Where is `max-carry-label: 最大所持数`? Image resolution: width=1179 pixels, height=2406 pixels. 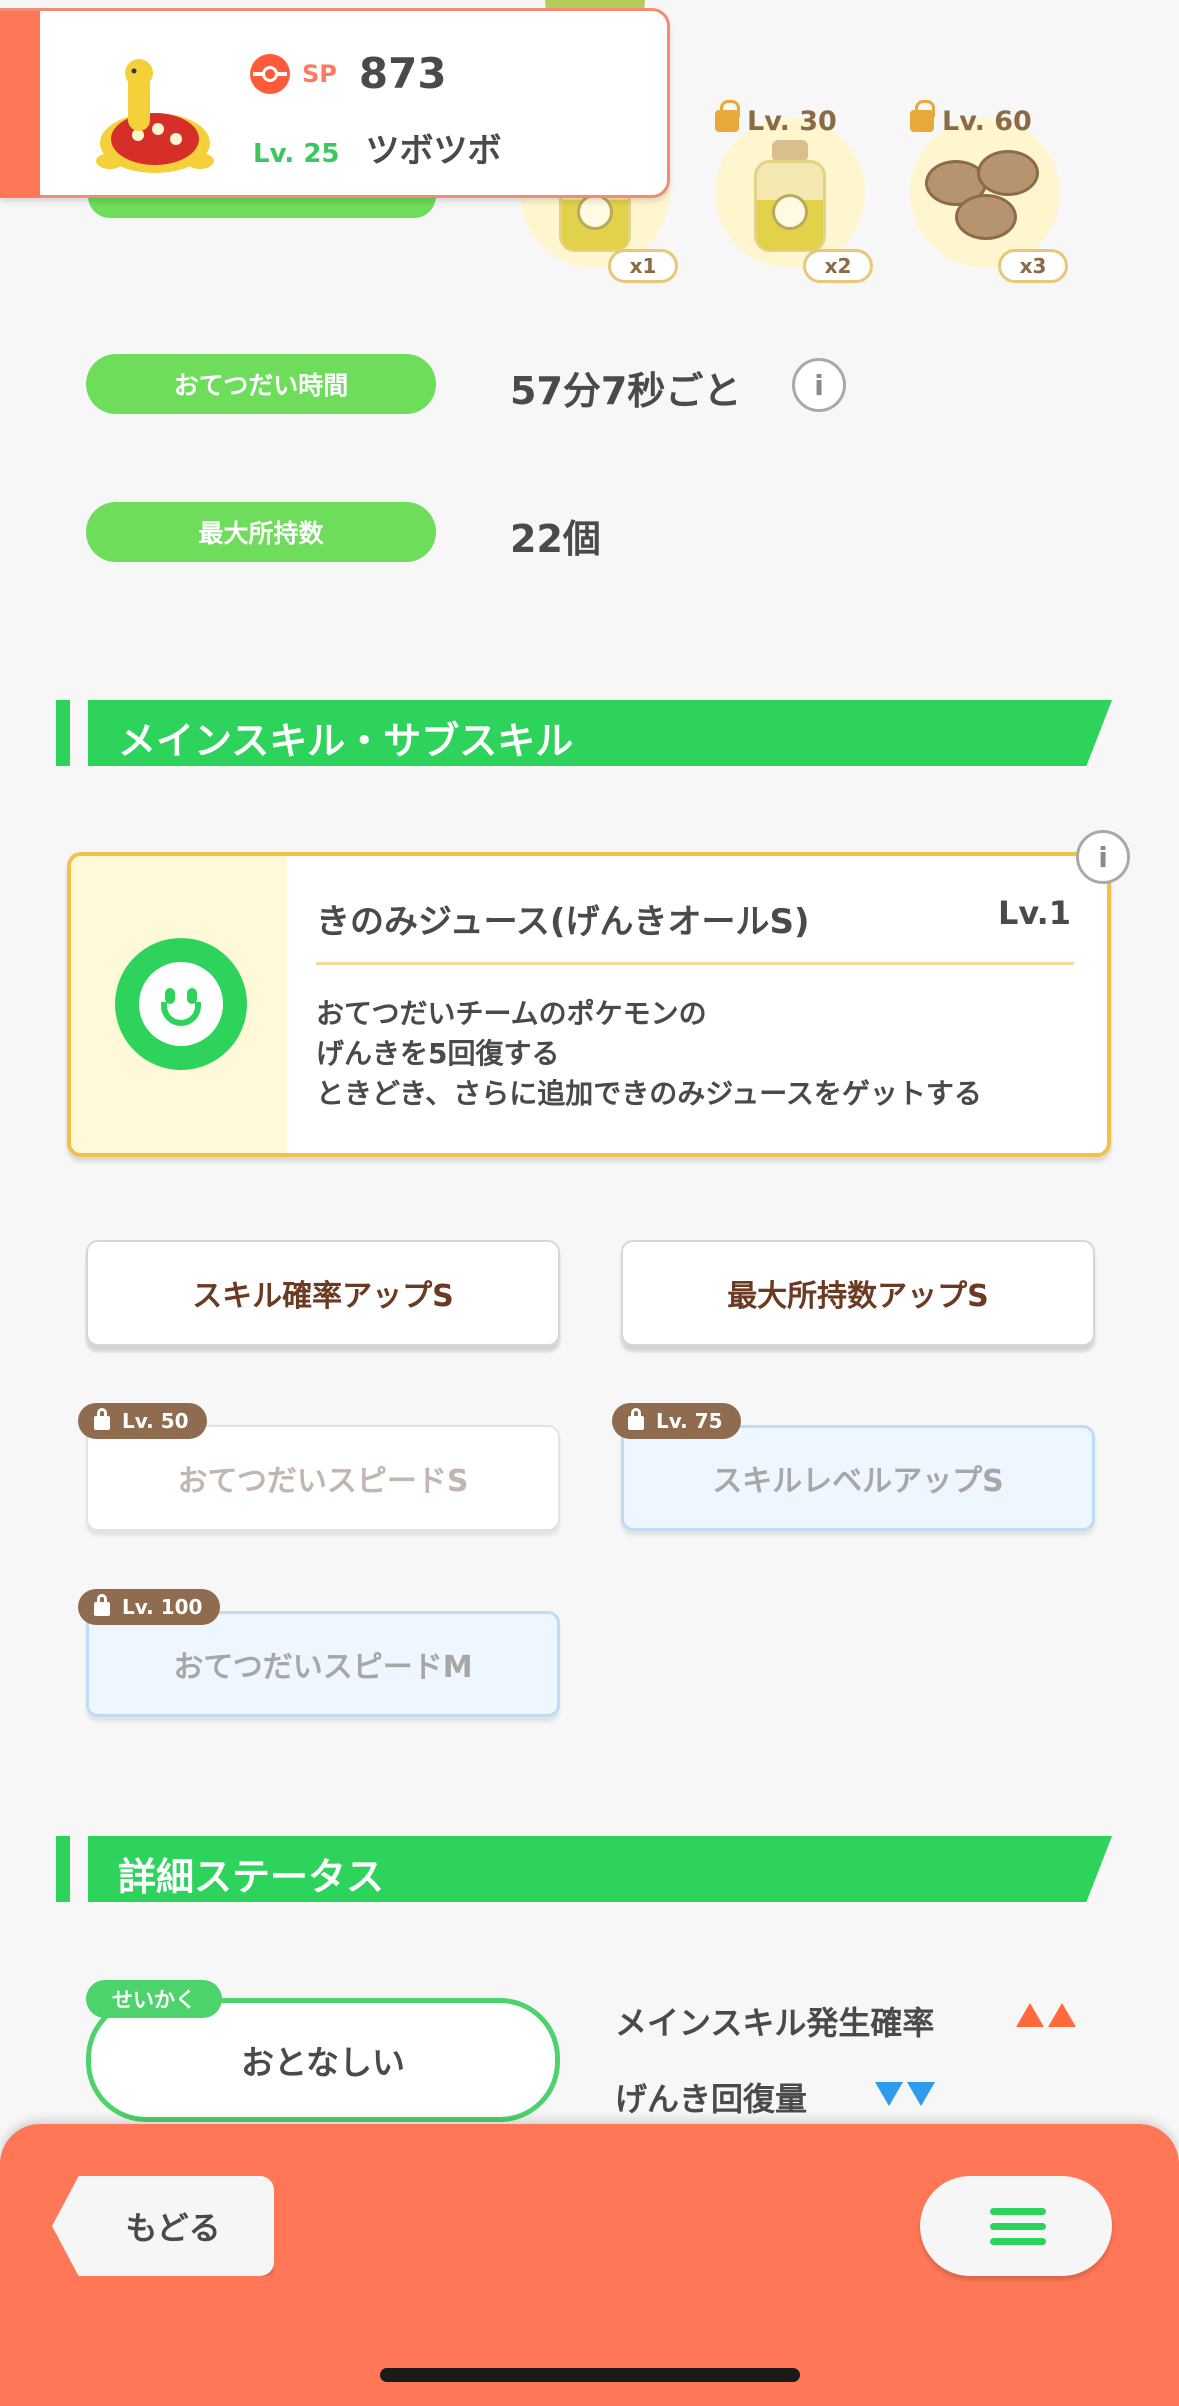 max-carry-label: 最大所持数 is located at coordinates (261, 532).